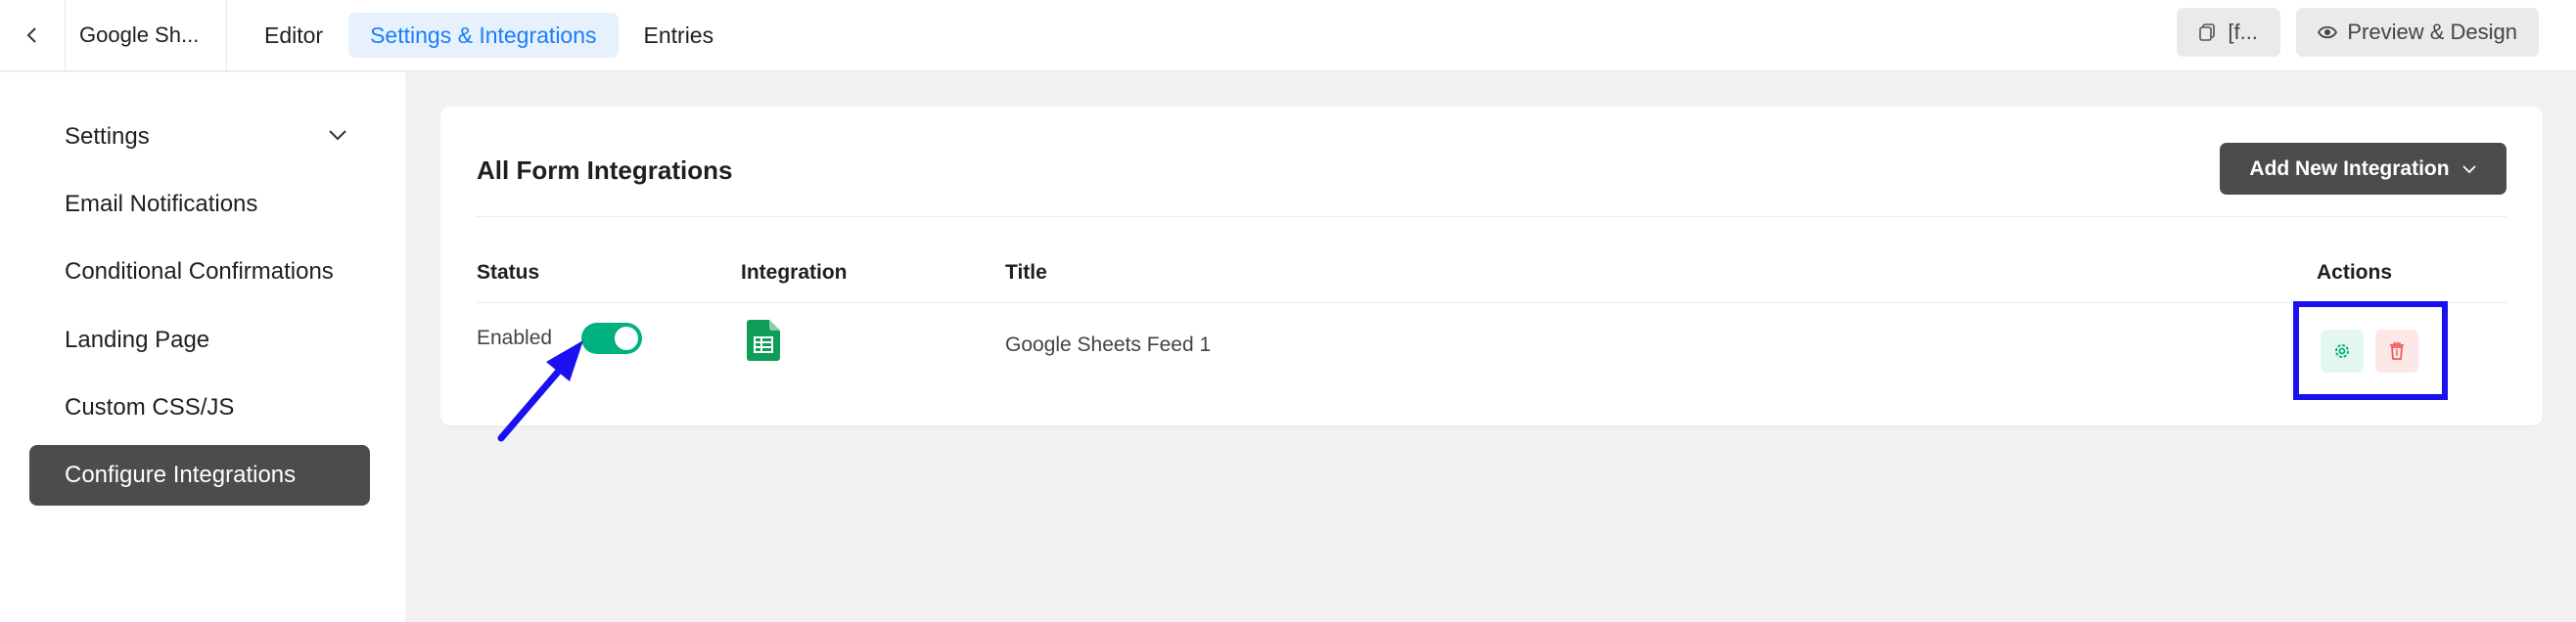 The image size is (2576, 622). I want to click on integration-settings-button, so click(2342, 351).